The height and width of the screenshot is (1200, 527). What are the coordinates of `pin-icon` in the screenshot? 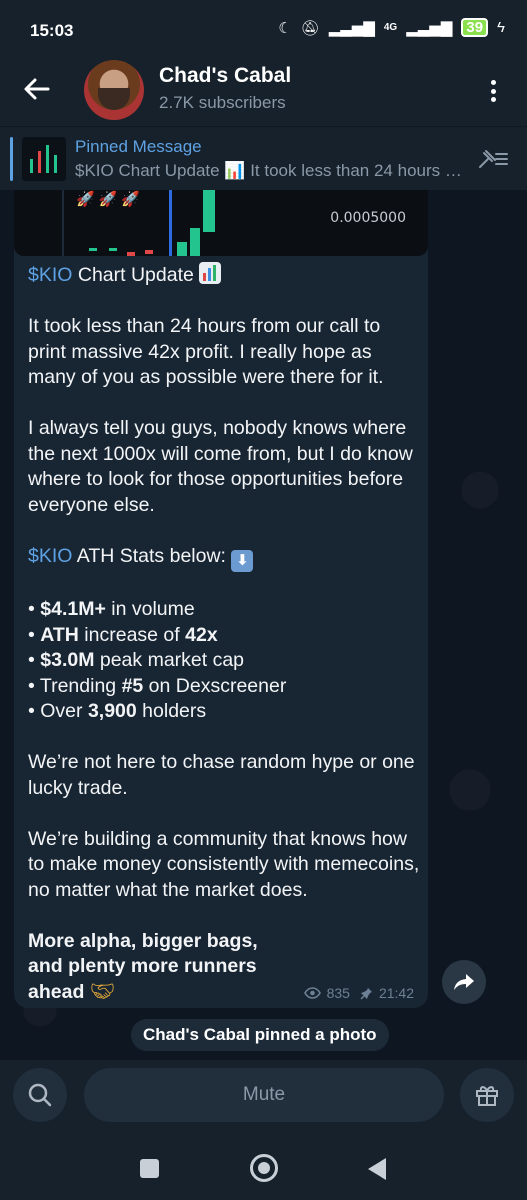 It's located at (366, 993).